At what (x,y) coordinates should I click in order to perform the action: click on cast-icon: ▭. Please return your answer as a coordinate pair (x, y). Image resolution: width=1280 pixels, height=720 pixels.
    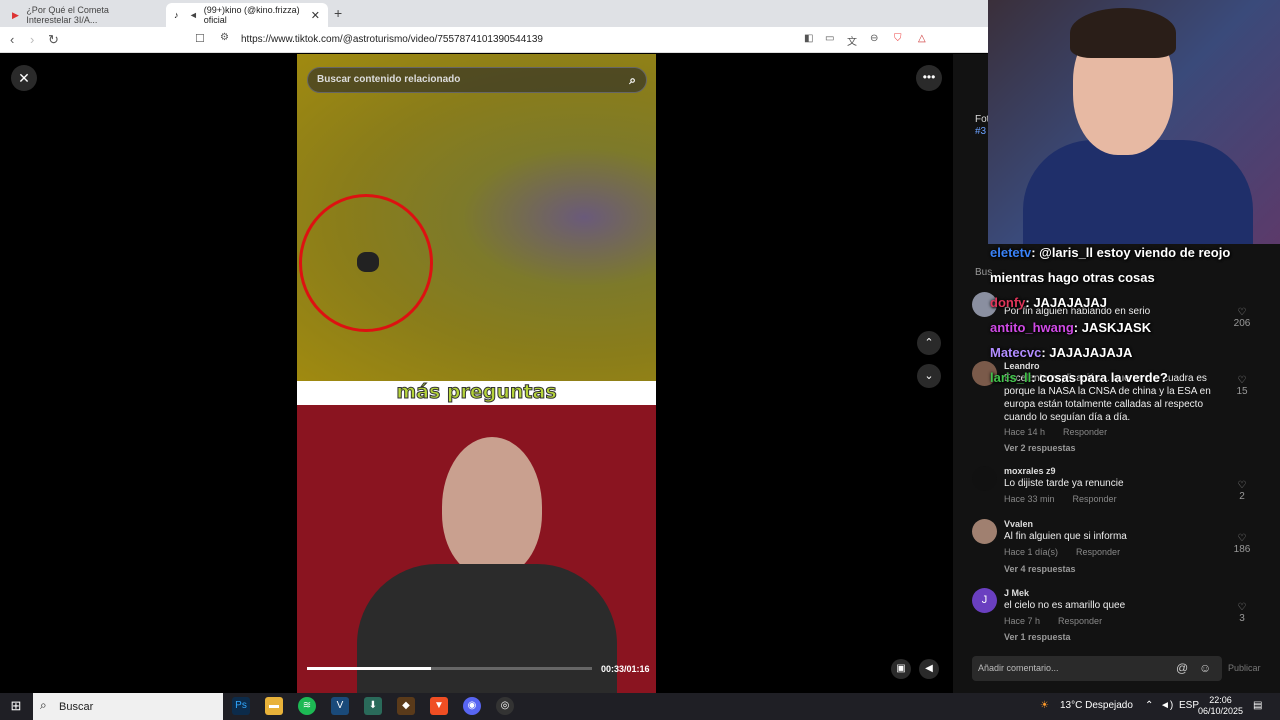
    Looking at the image, I should click on (829, 38).